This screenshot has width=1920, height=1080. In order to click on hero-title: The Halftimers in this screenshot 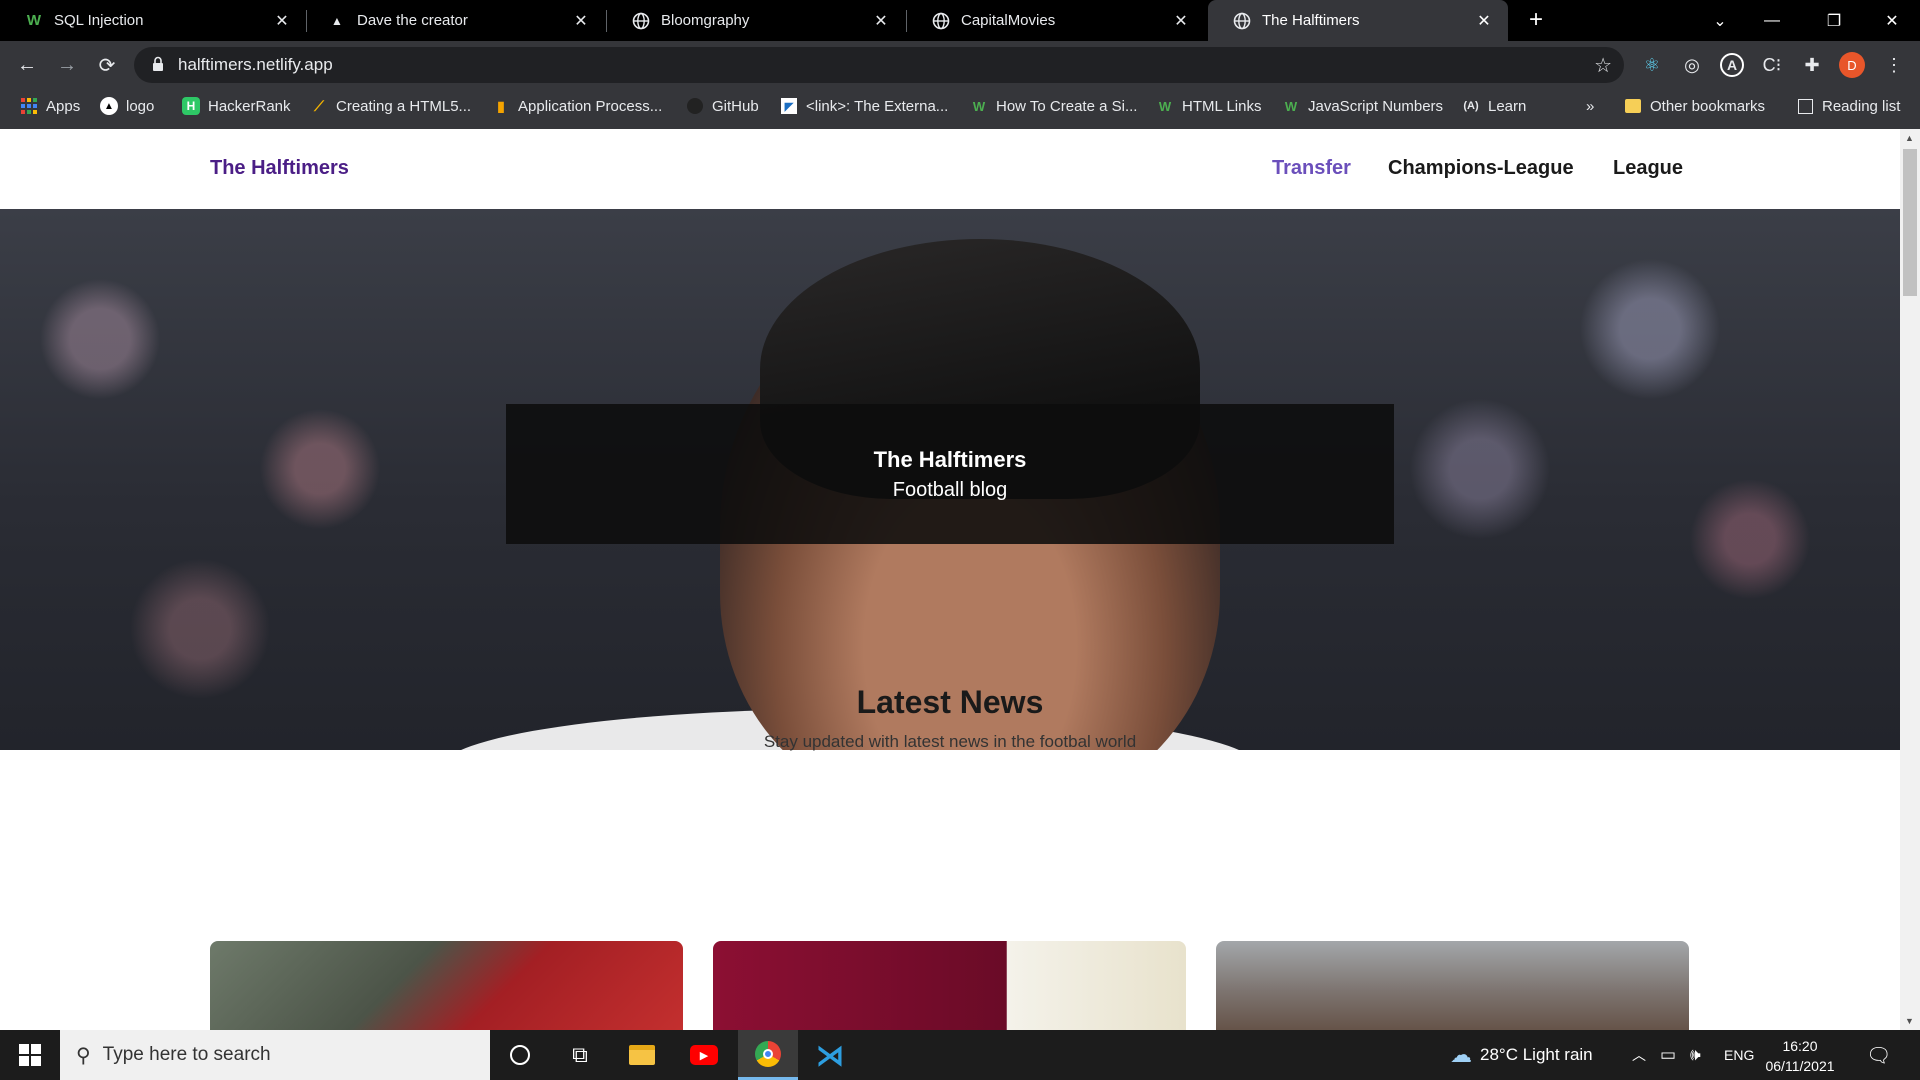, I will do `click(950, 459)`.